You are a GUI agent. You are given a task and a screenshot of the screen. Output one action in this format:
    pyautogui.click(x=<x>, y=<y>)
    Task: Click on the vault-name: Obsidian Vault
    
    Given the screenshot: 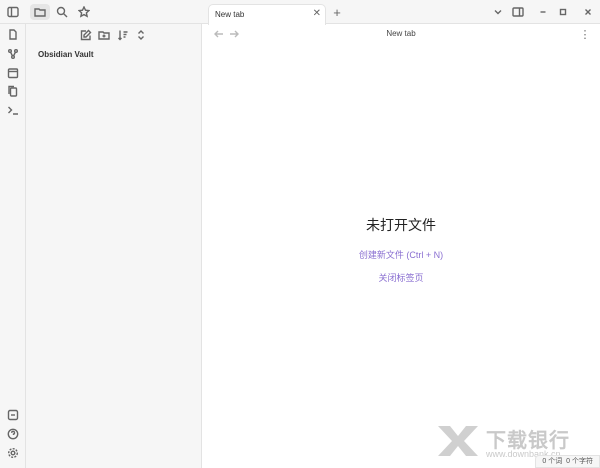 What is the action you would take?
    pyautogui.click(x=66, y=54)
    